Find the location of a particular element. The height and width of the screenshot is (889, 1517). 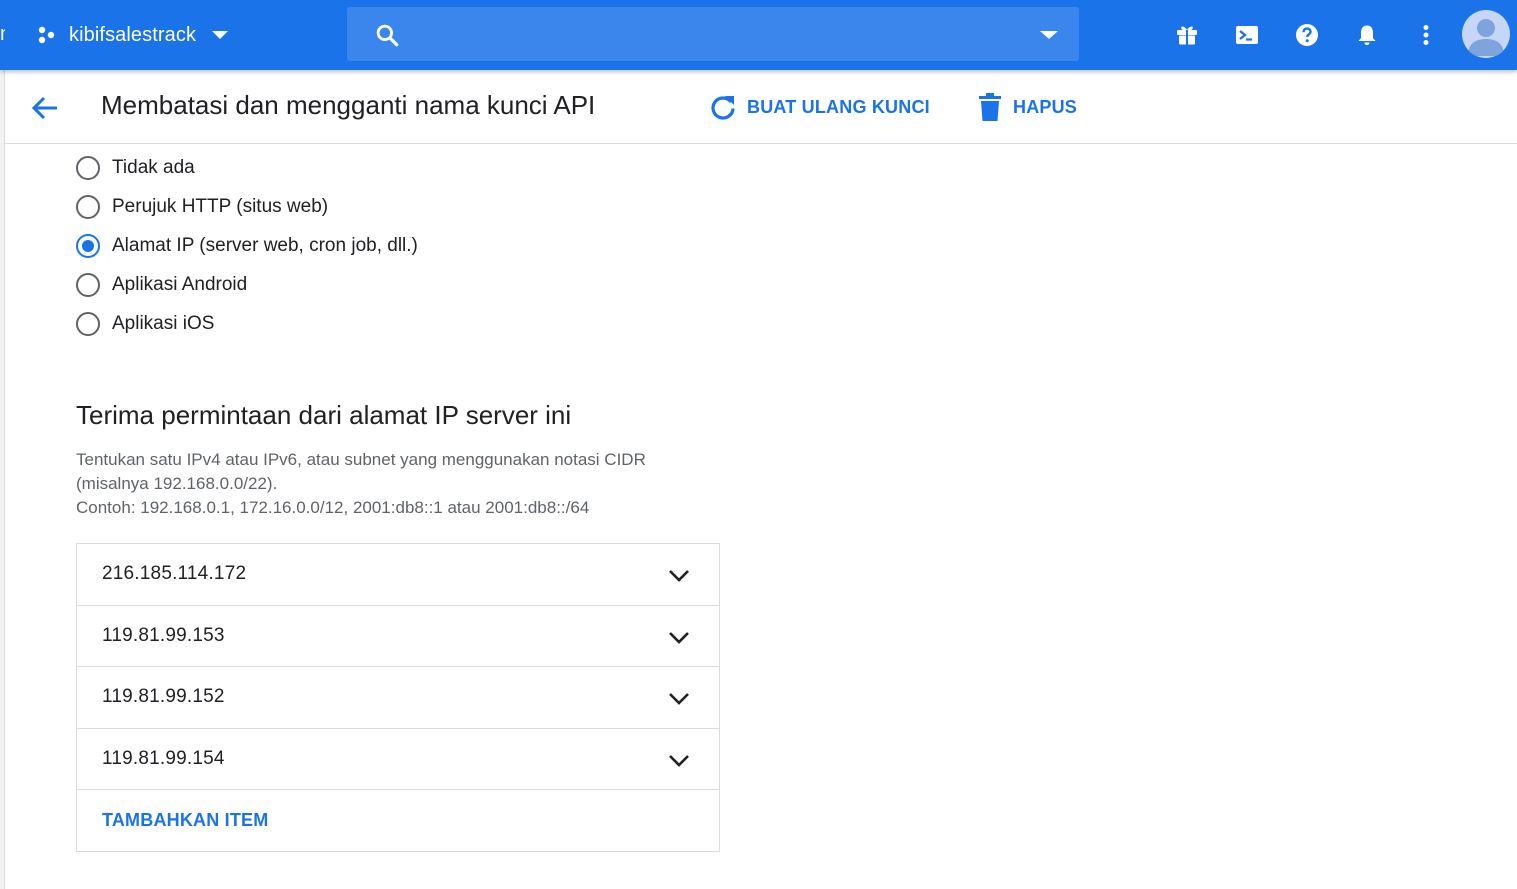

person-icon is located at coordinates (1486, 37).